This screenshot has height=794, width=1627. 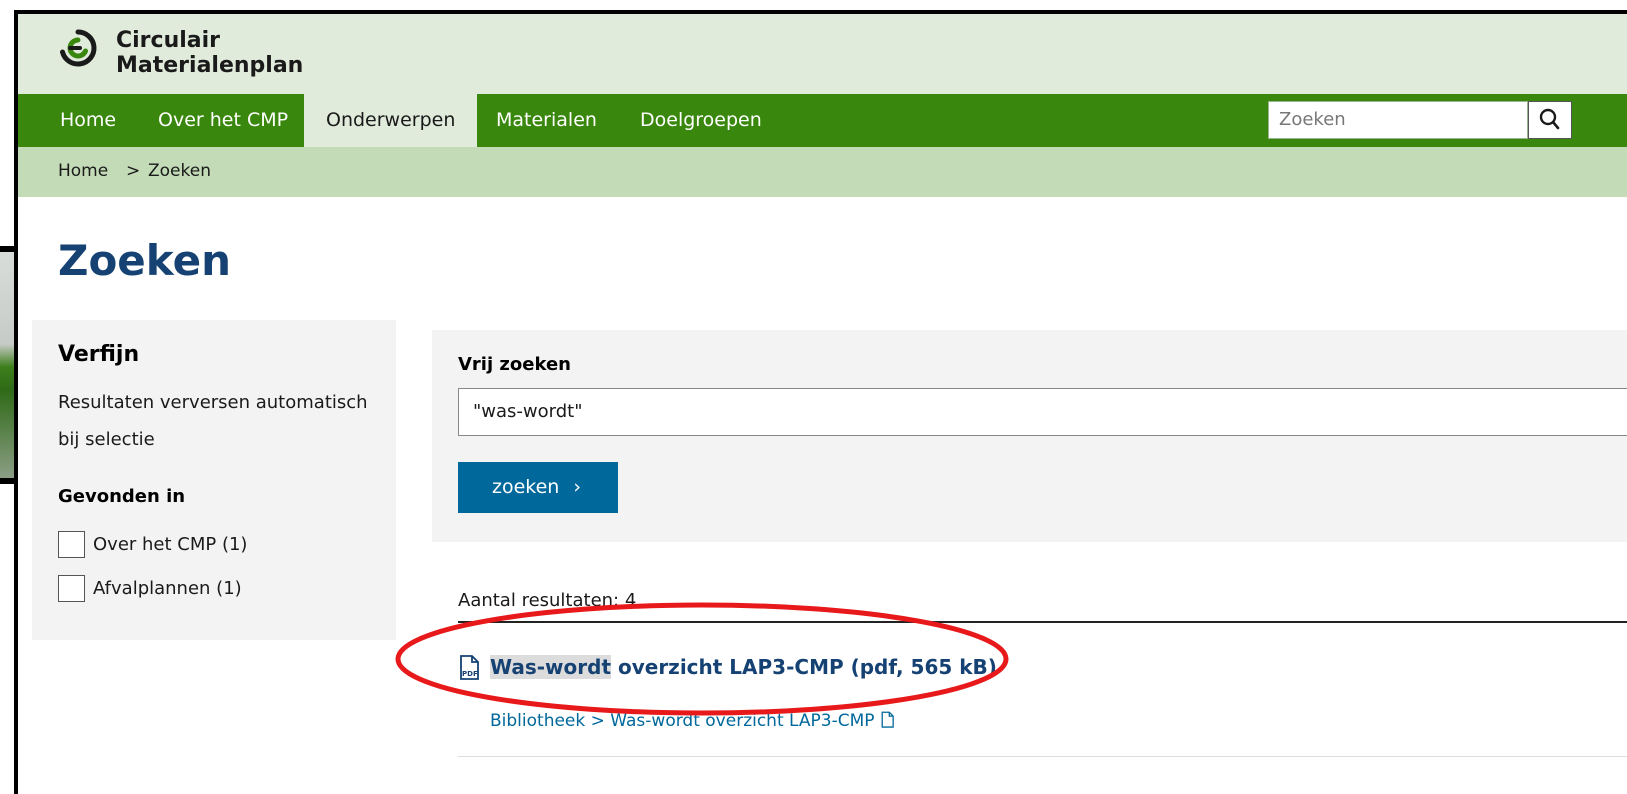 I want to click on site-header: Circulair Materialenplan, so click(x=822, y=54).